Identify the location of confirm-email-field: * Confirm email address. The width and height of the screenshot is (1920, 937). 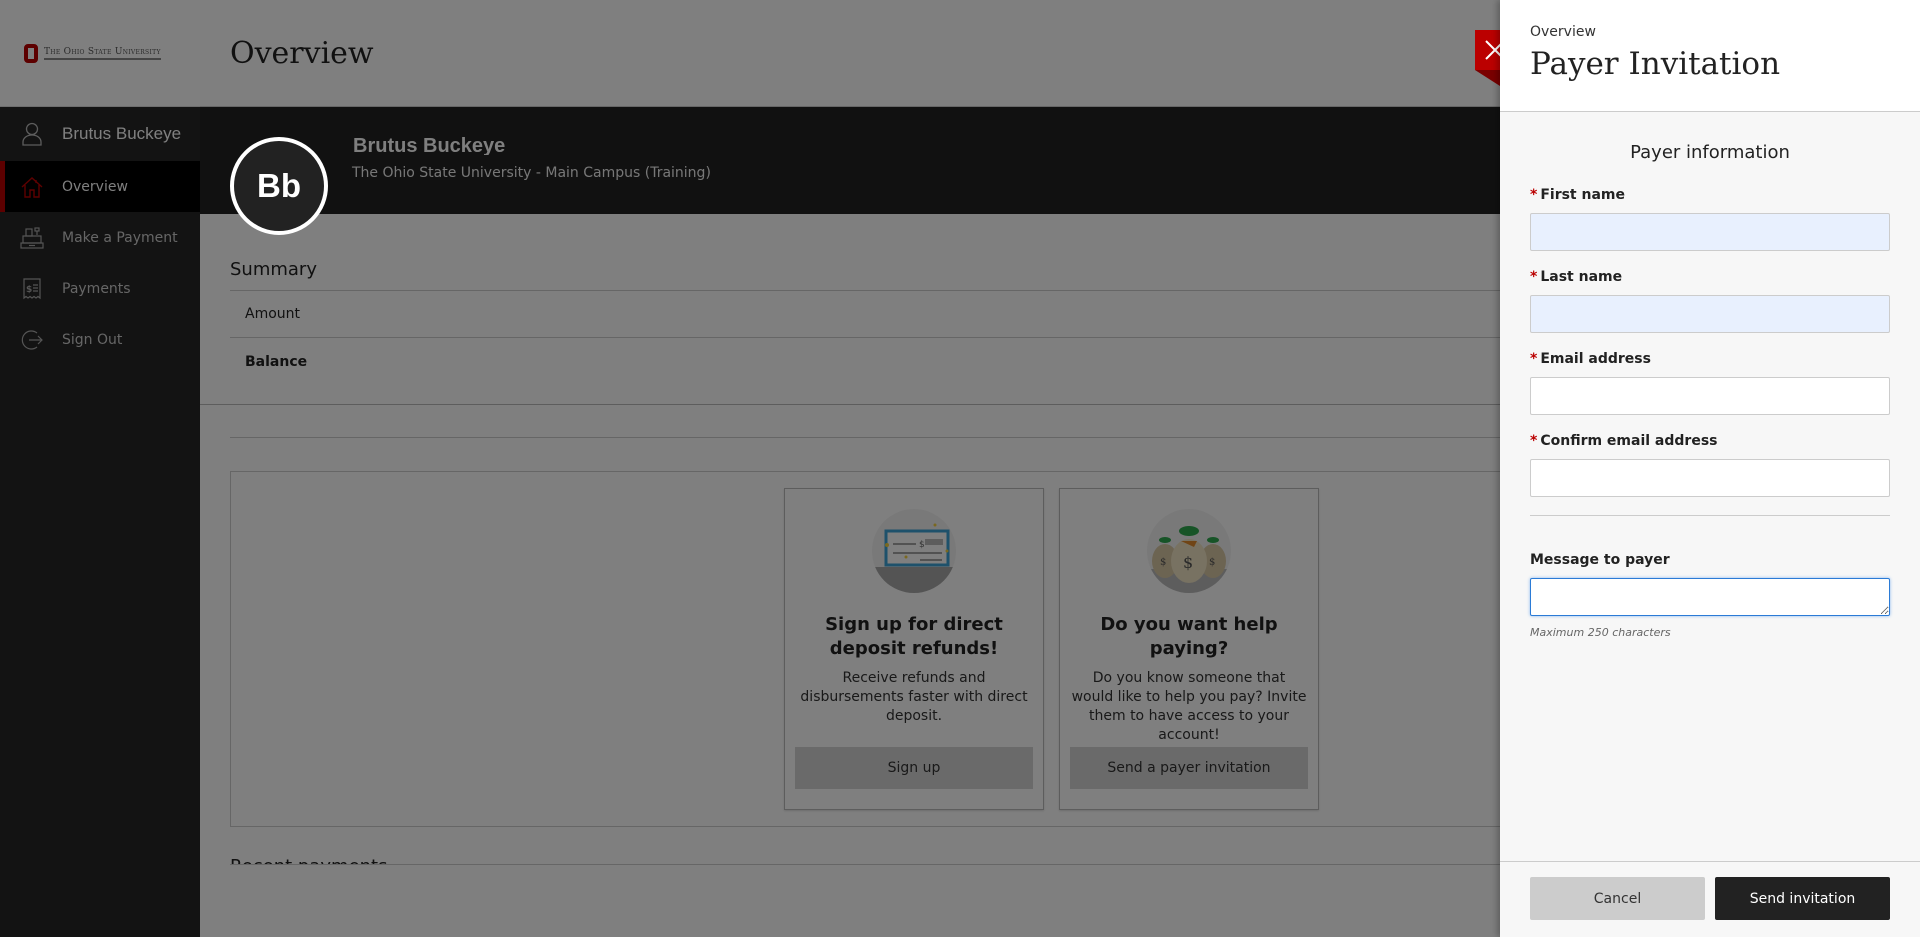
(1710, 465).